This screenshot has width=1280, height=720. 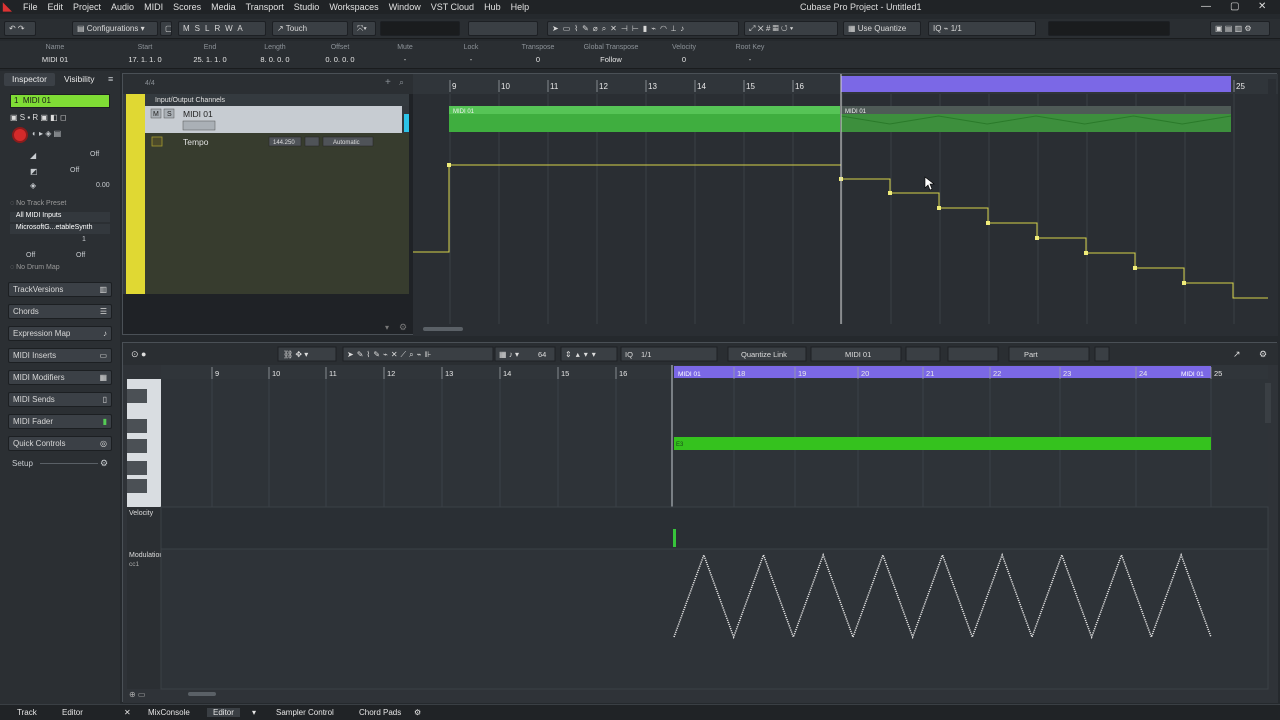 I want to click on editor-settings-icon: ⚙, so click(x=1263, y=354).